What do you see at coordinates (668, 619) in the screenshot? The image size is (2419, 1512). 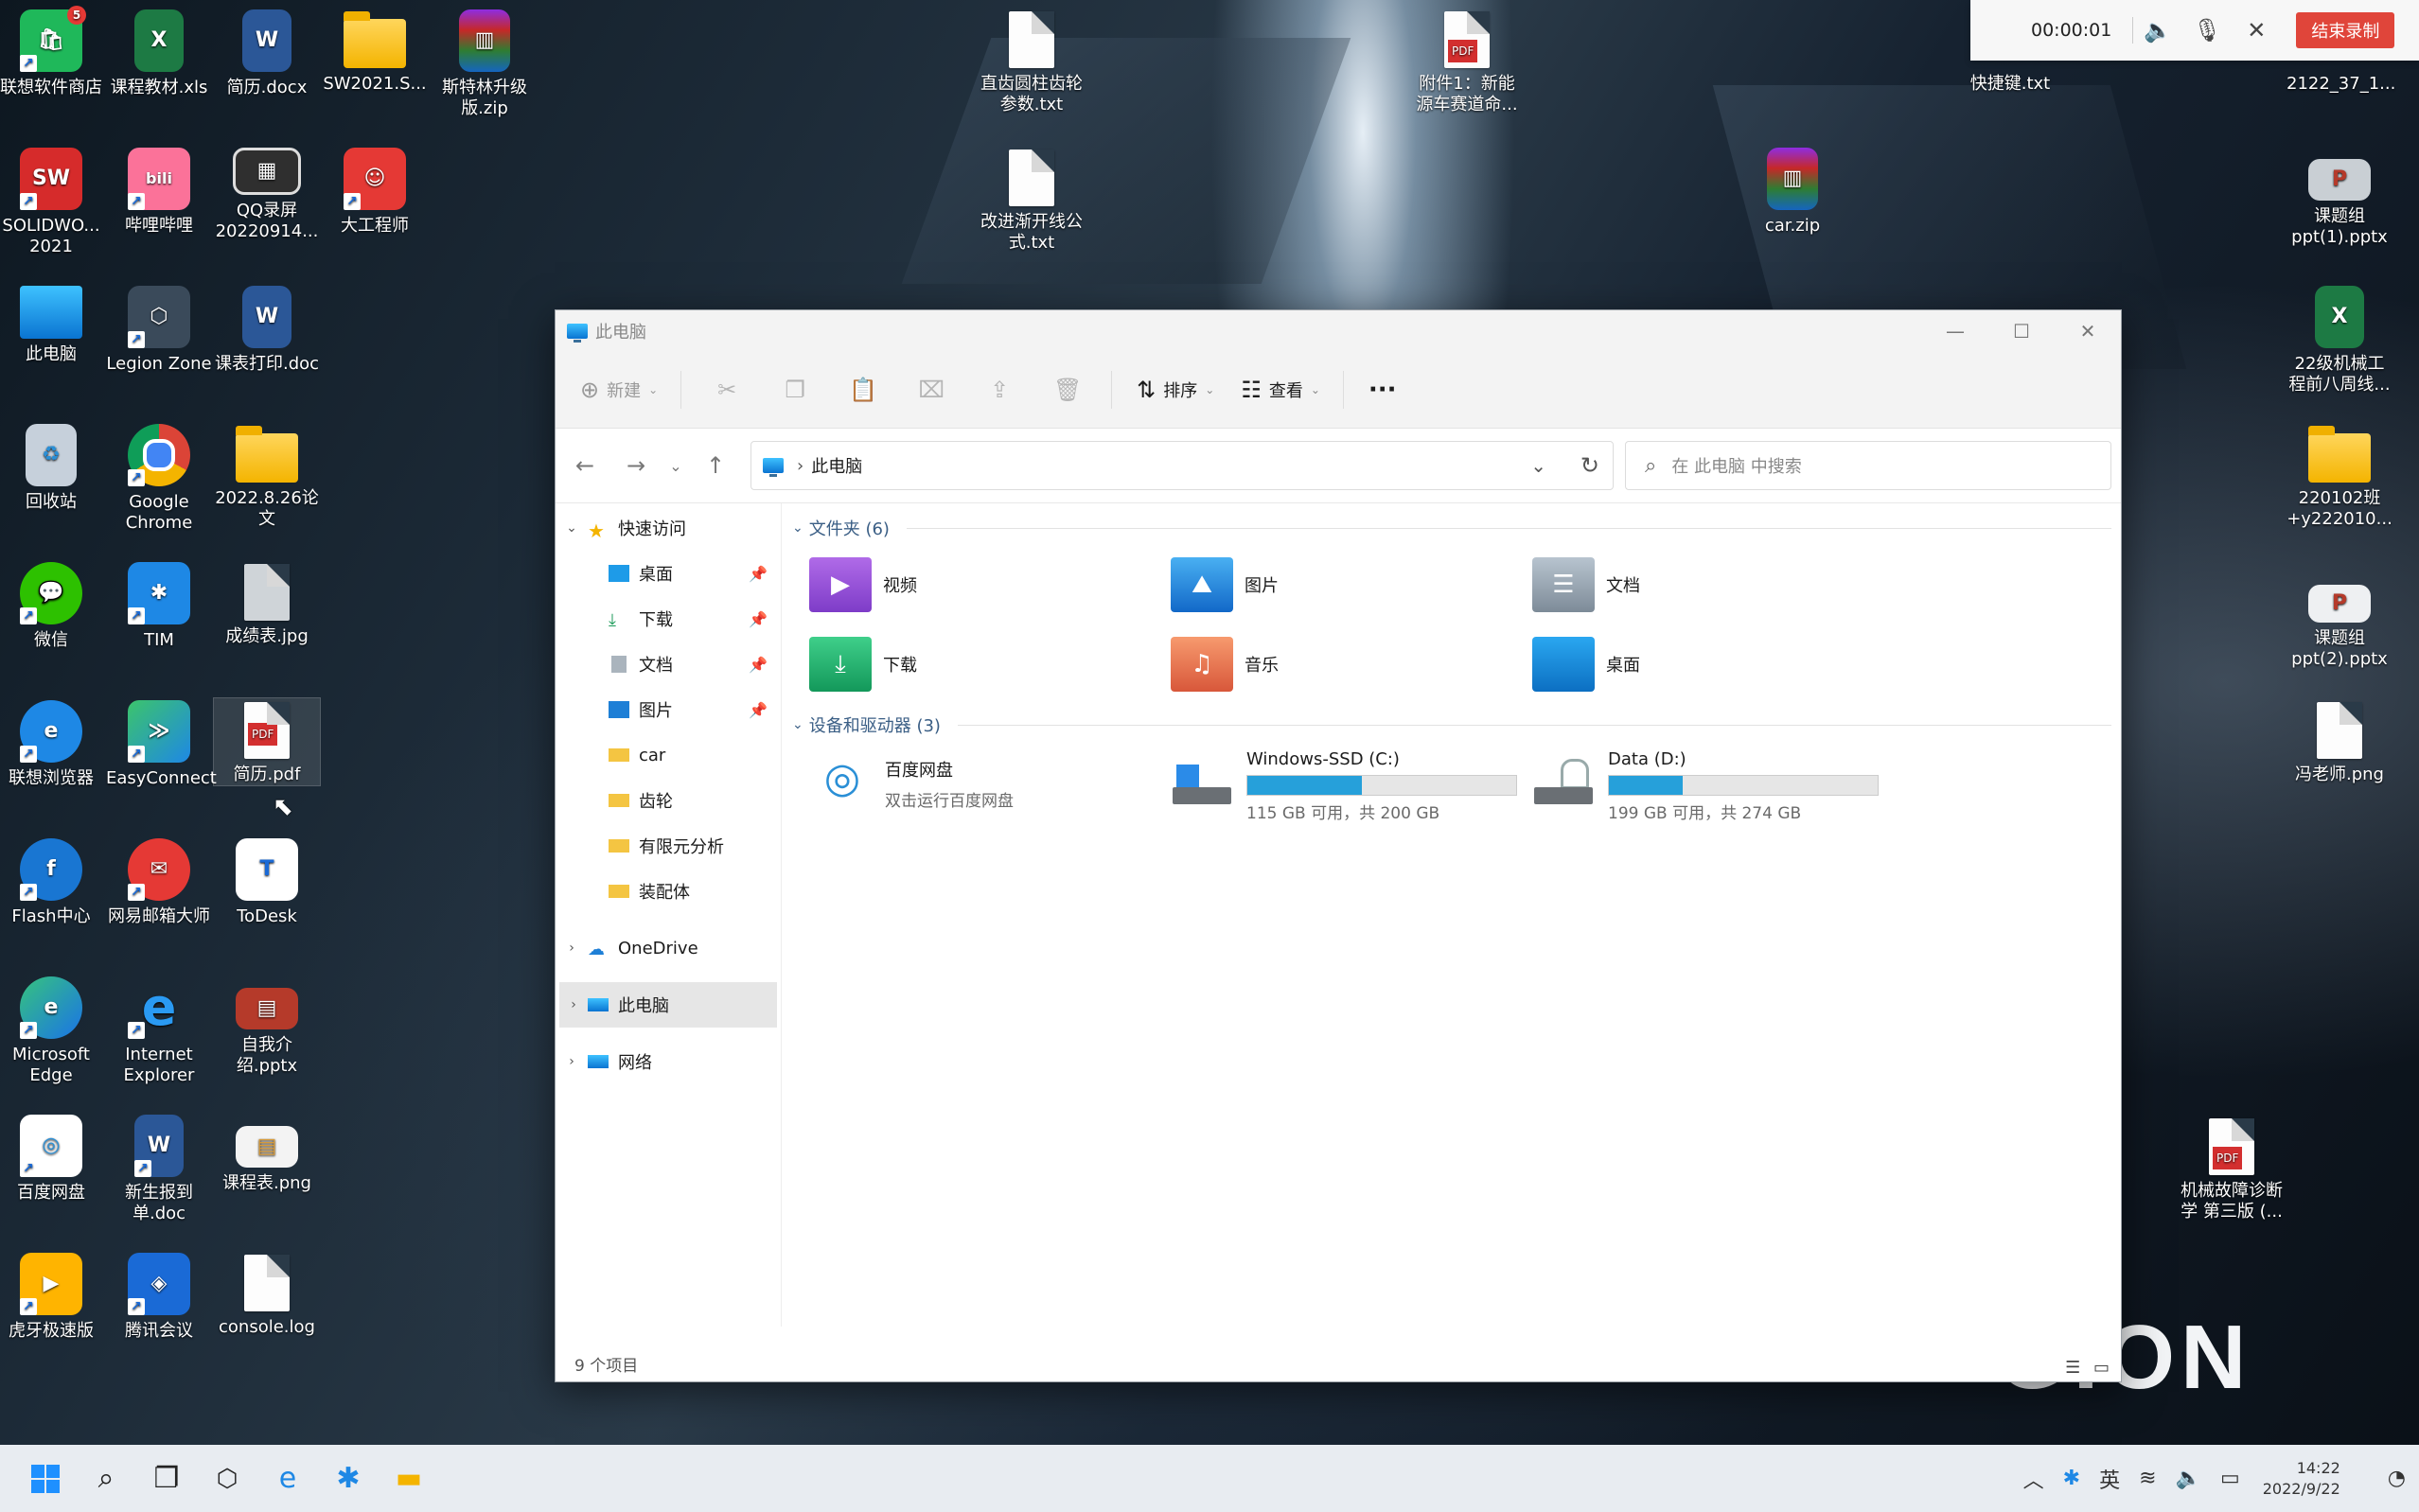 I see `nav-item-downloads: ⤓ 下载 📌` at bounding box center [668, 619].